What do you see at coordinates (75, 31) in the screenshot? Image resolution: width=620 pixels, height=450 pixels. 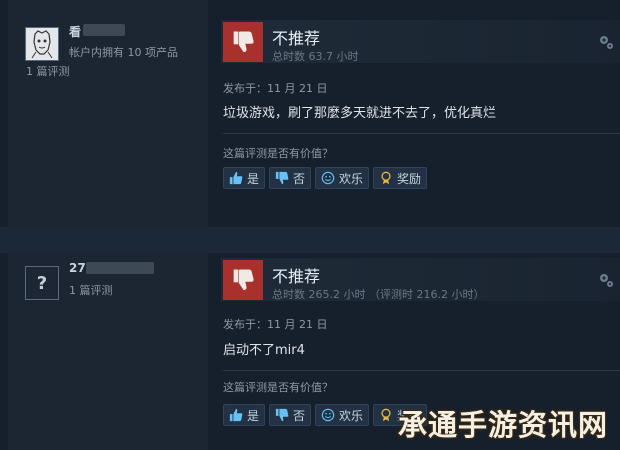 I see `persona-name: 看` at bounding box center [75, 31].